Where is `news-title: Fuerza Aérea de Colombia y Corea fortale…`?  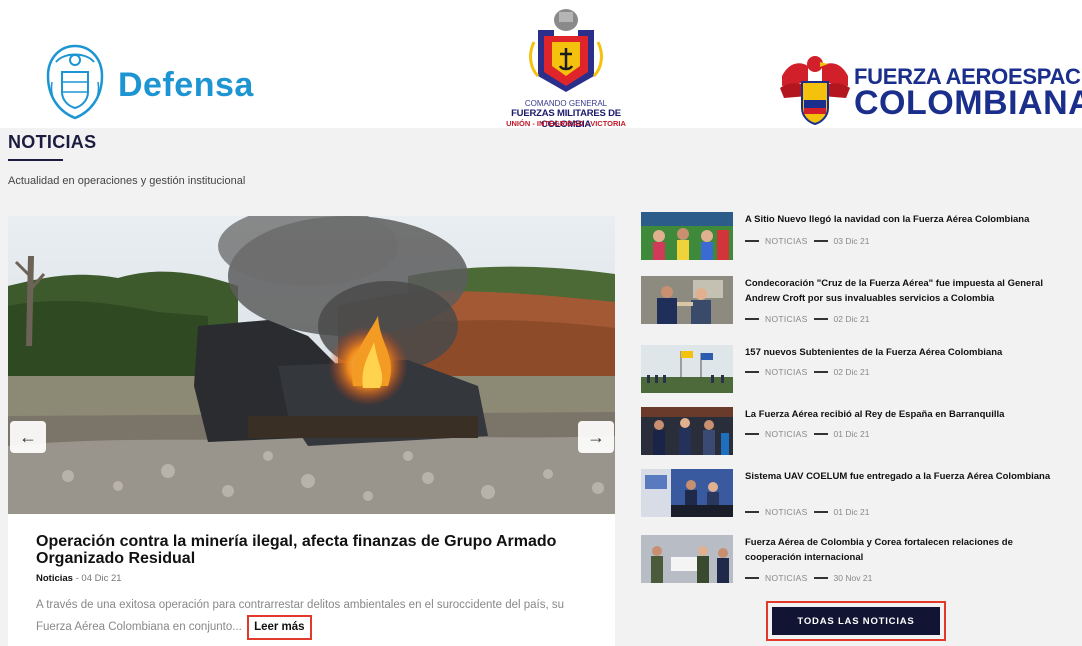
news-title: Fuerza Aérea de Colombia y Corea fortale… is located at coordinates (908, 550).